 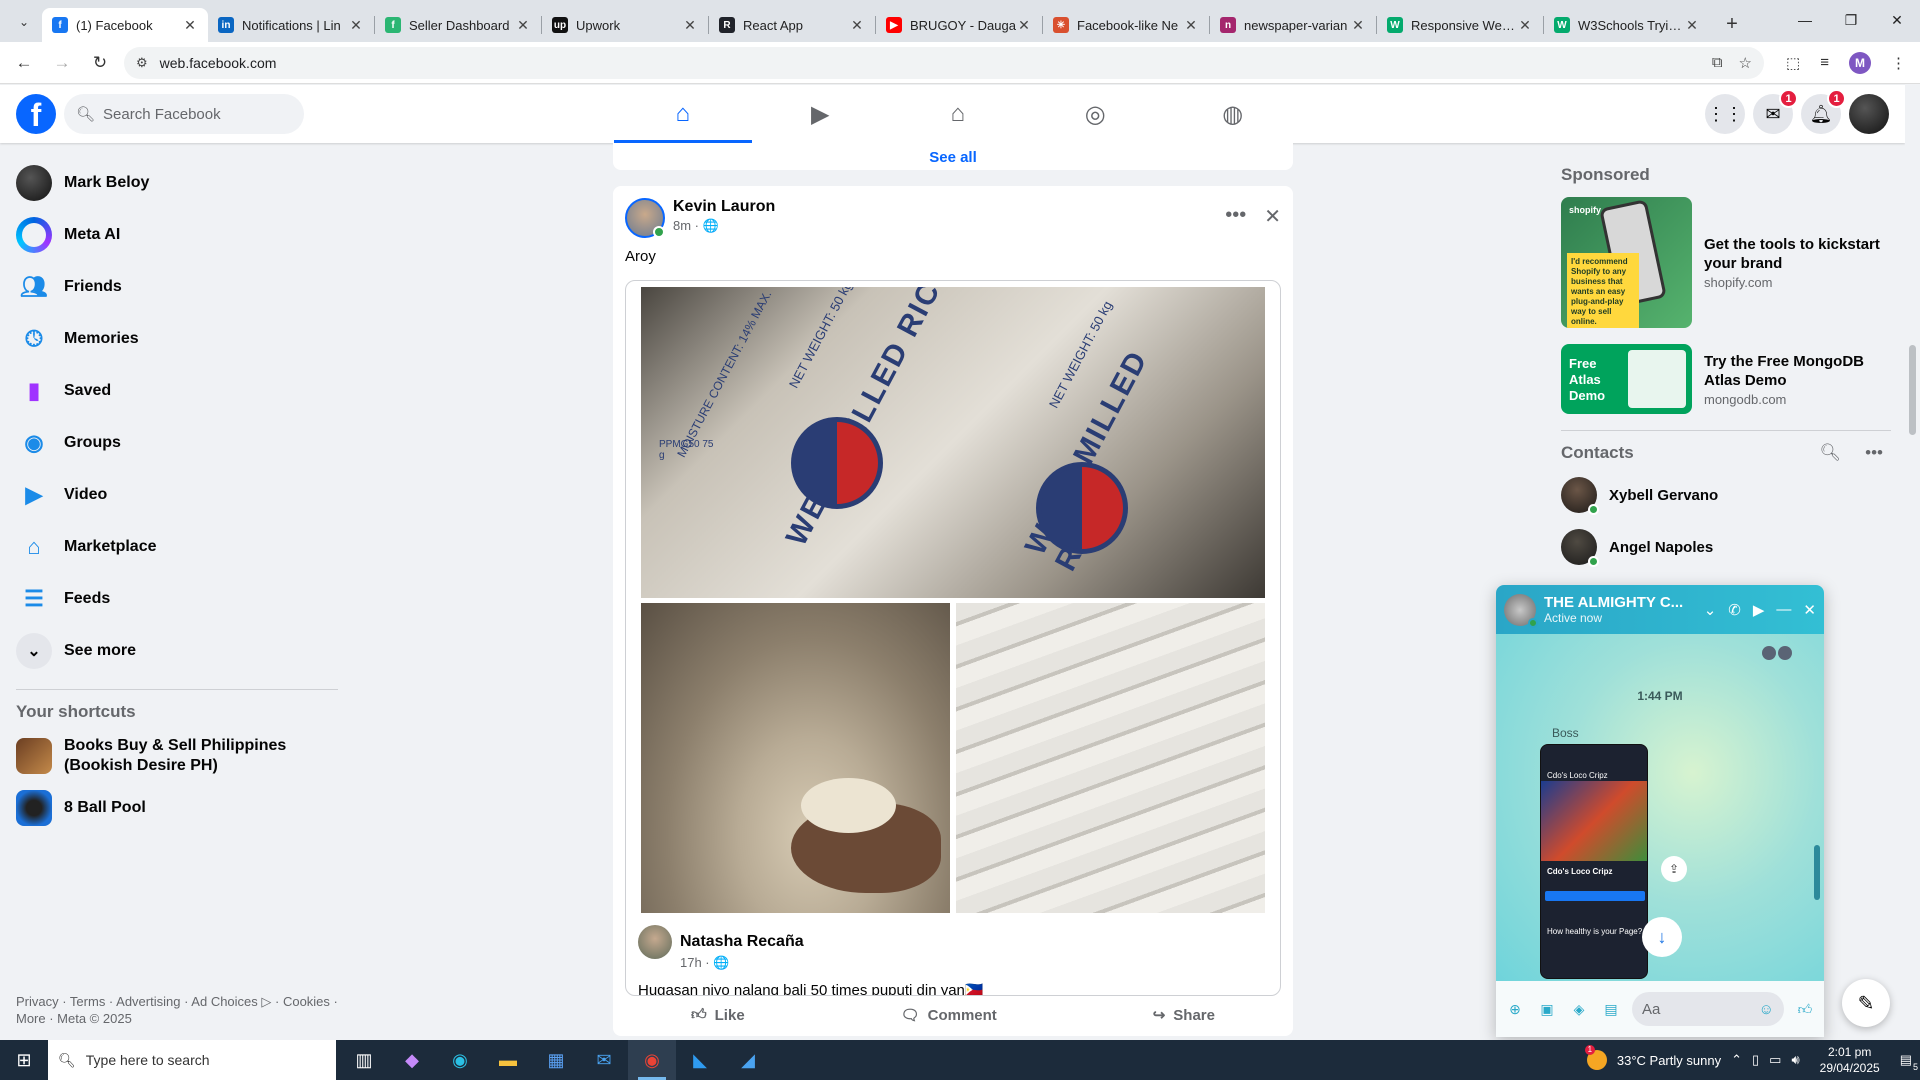 I want to click on video-call-icon: ▶, so click(x=1759, y=610).